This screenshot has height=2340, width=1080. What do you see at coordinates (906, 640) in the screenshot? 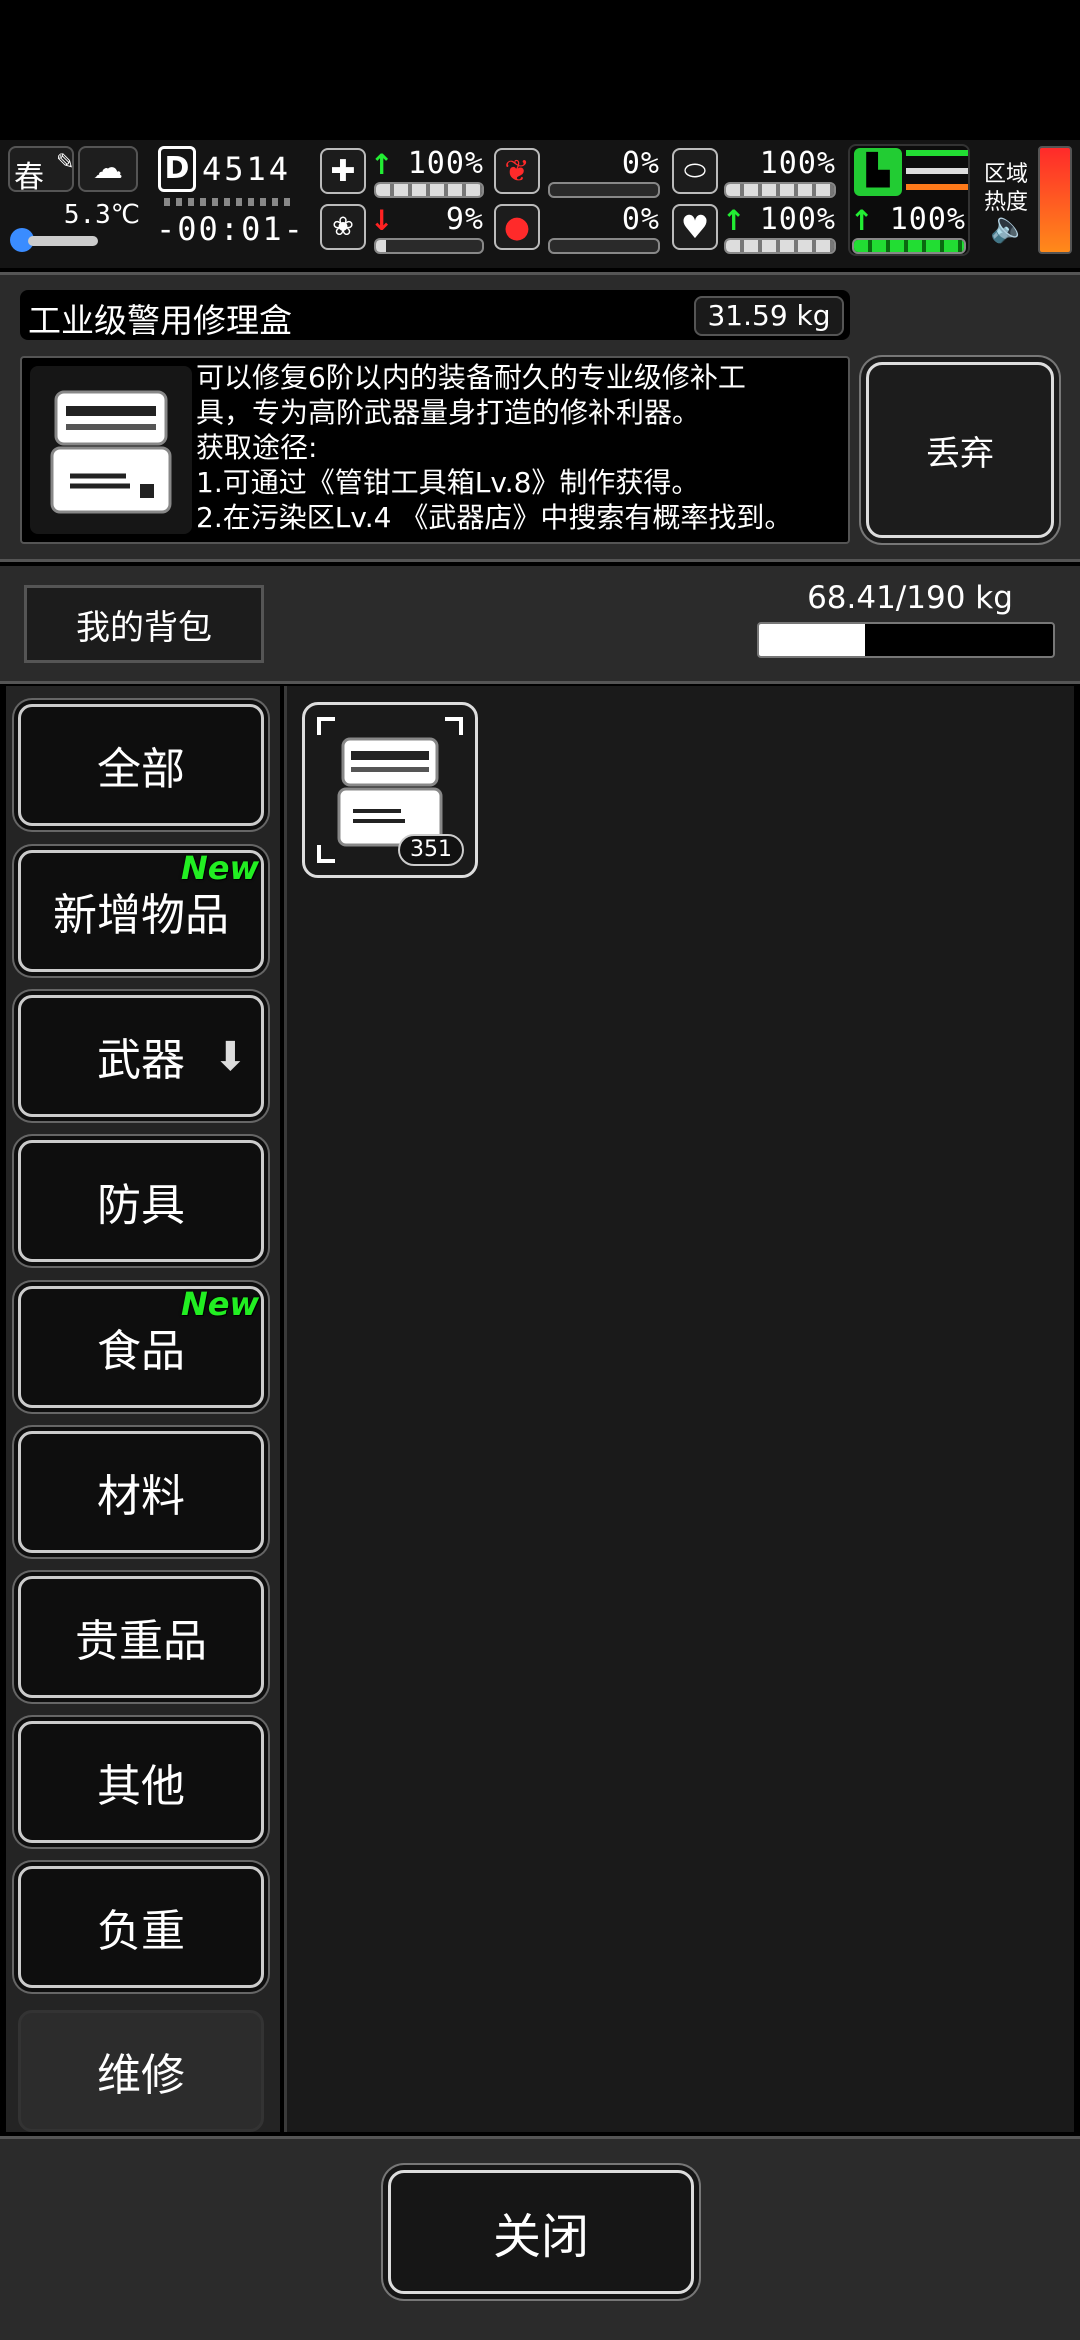
I see `bag-weight-bar` at bounding box center [906, 640].